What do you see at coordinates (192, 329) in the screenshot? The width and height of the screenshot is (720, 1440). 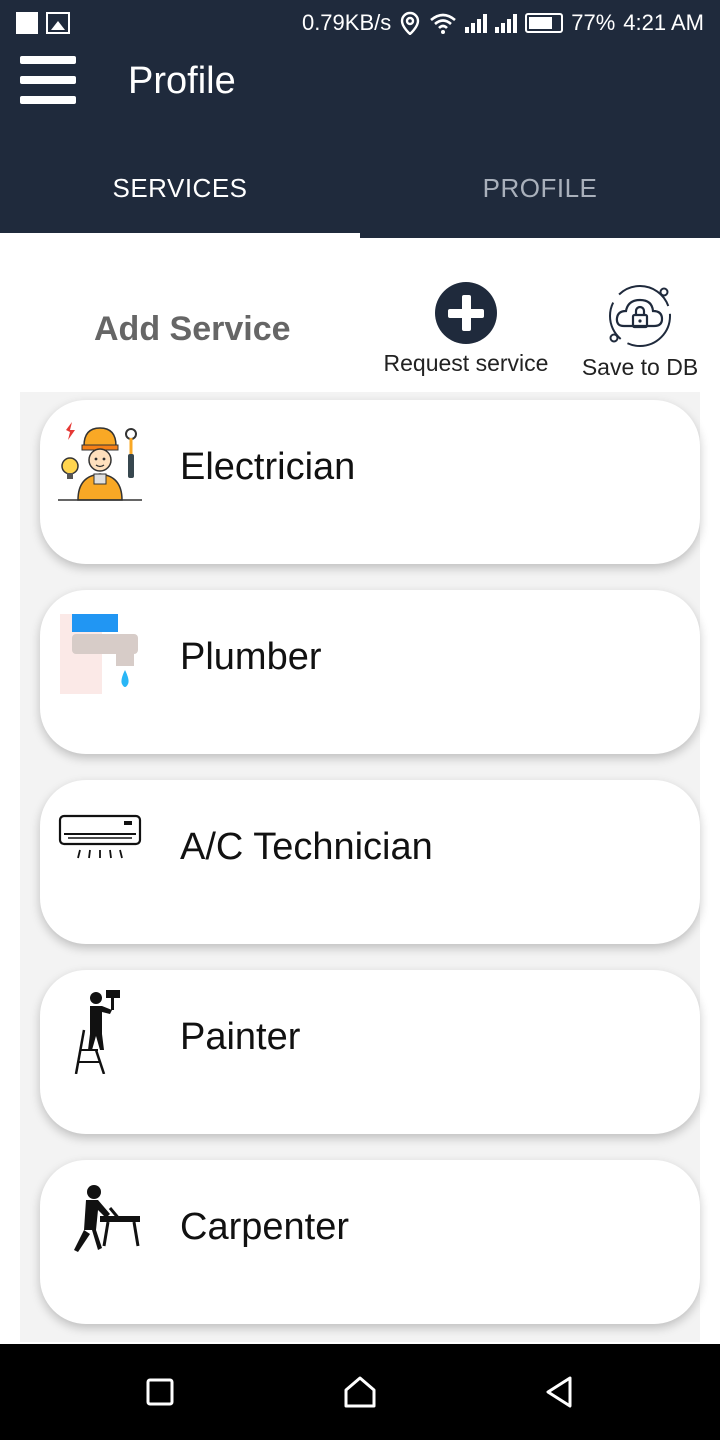 I see `add-service-heading: Add Service` at bounding box center [192, 329].